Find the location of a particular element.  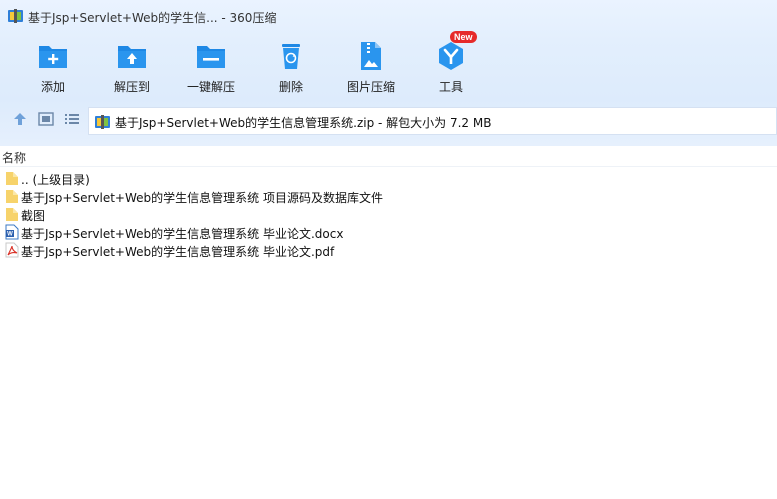

list-item-docx-file: W 基于Jsp+Servlet+Web的学生信息管理系统 毕业论文.docx is located at coordinates (388, 232).